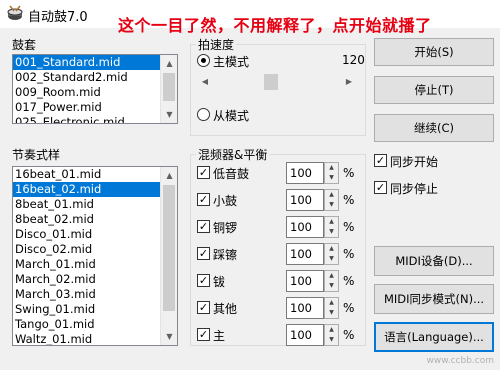  What do you see at coordinates (24, 45) in the screenshot?
I see `drum-set-label: 鼓套` at bounding box center [24, 45].